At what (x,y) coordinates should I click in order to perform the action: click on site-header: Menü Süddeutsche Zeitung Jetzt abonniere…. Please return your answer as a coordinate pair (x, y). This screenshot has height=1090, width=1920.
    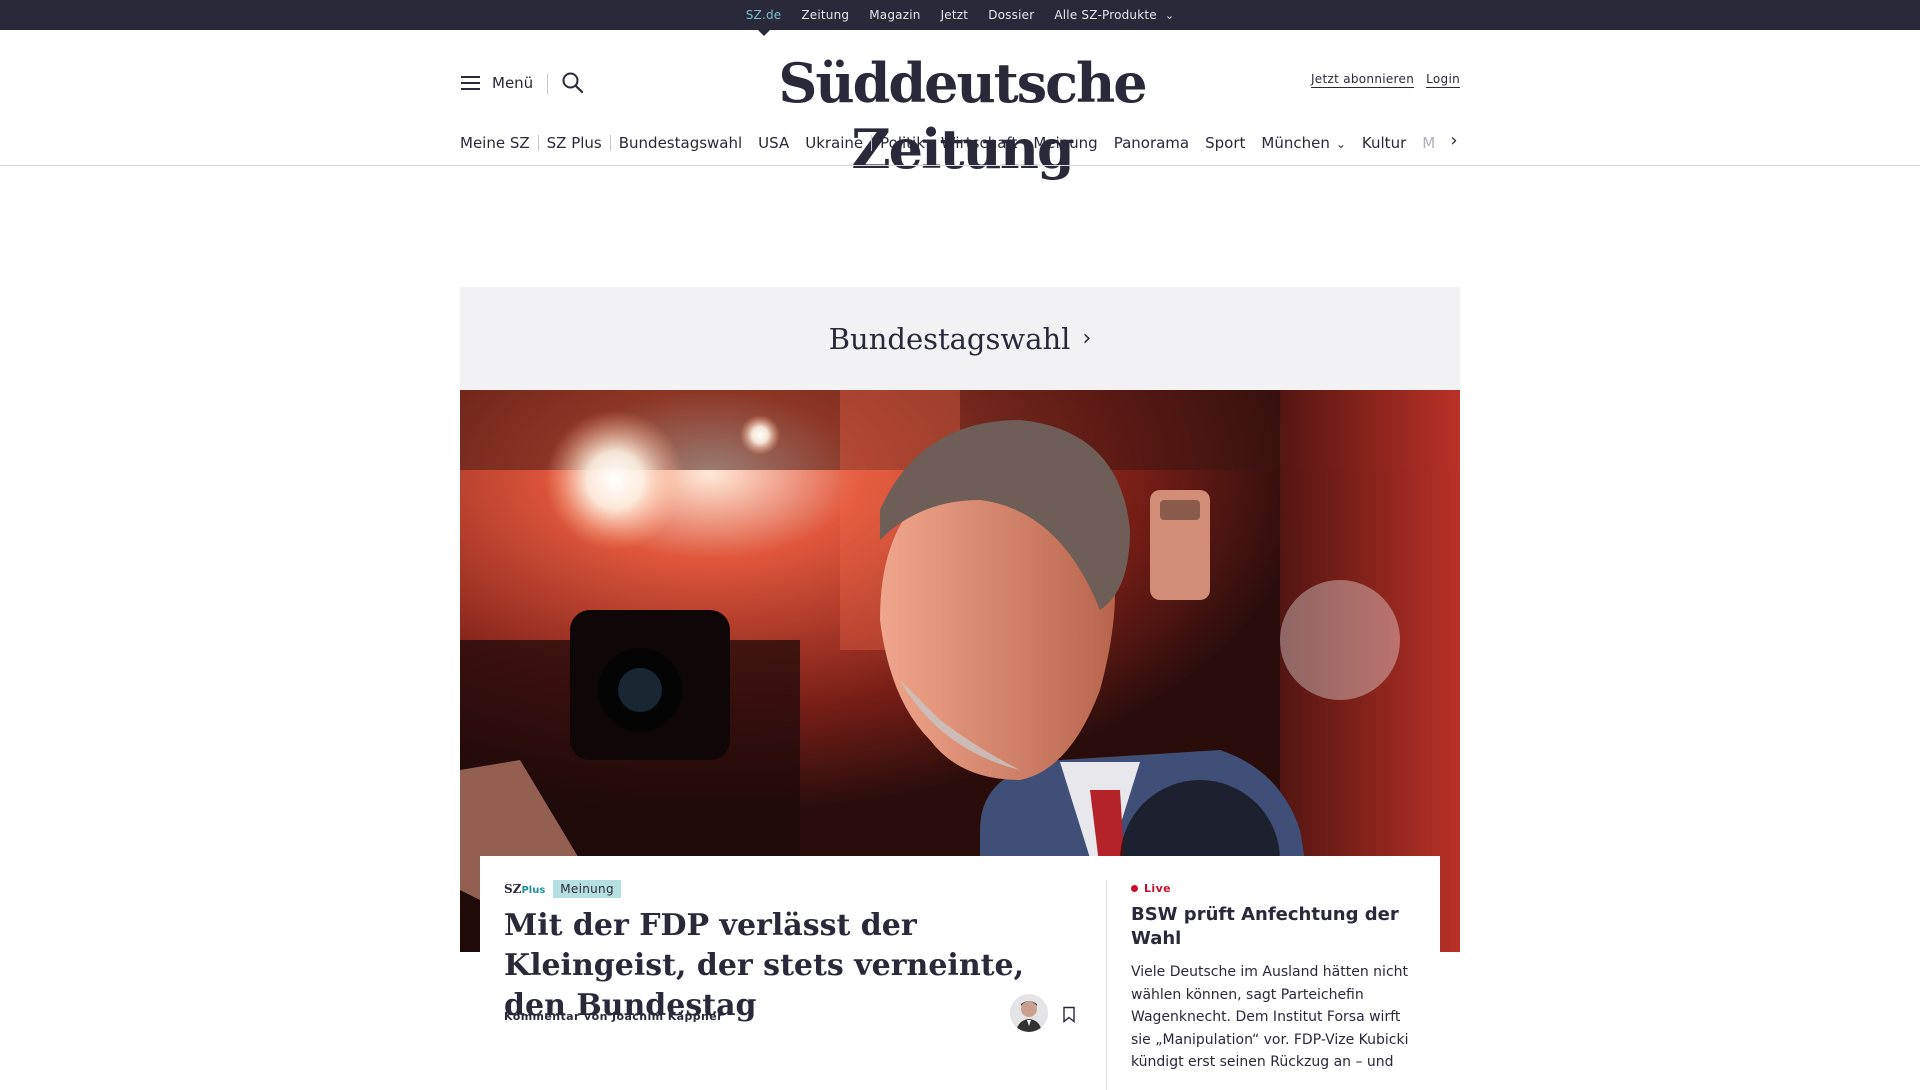
    Looking at the image, I should click on (960, 105).